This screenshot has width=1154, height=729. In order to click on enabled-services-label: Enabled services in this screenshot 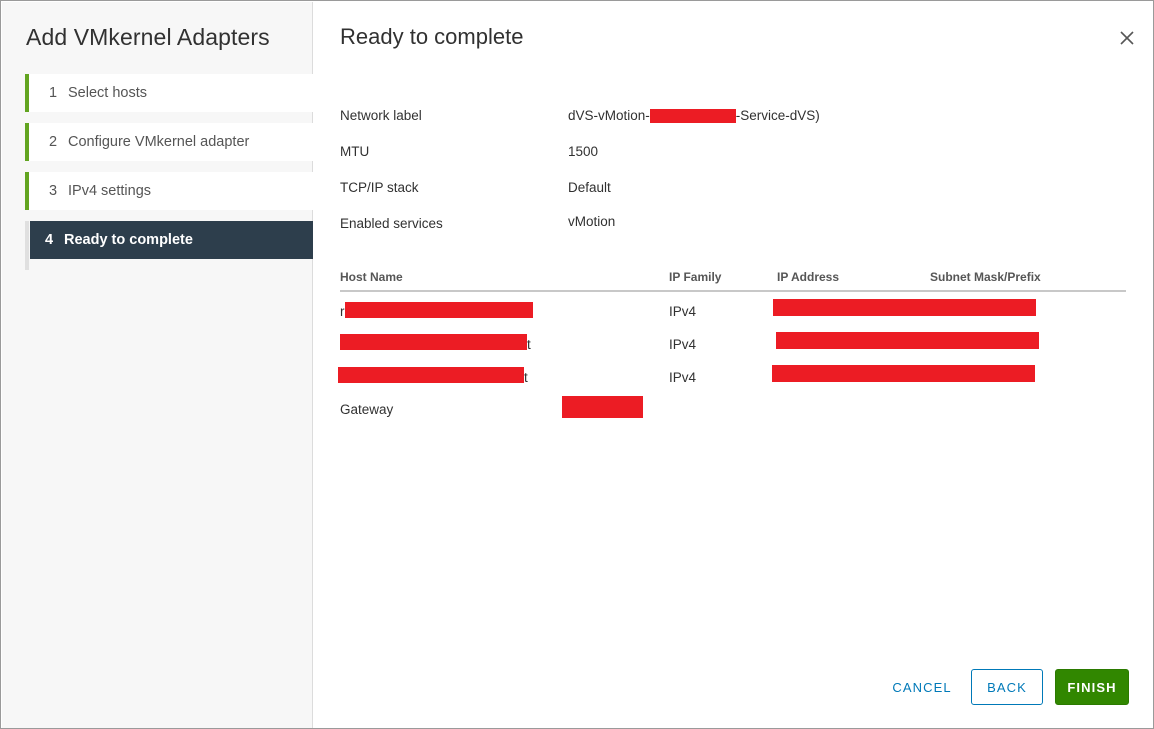, I will do `click(391, 223)`.